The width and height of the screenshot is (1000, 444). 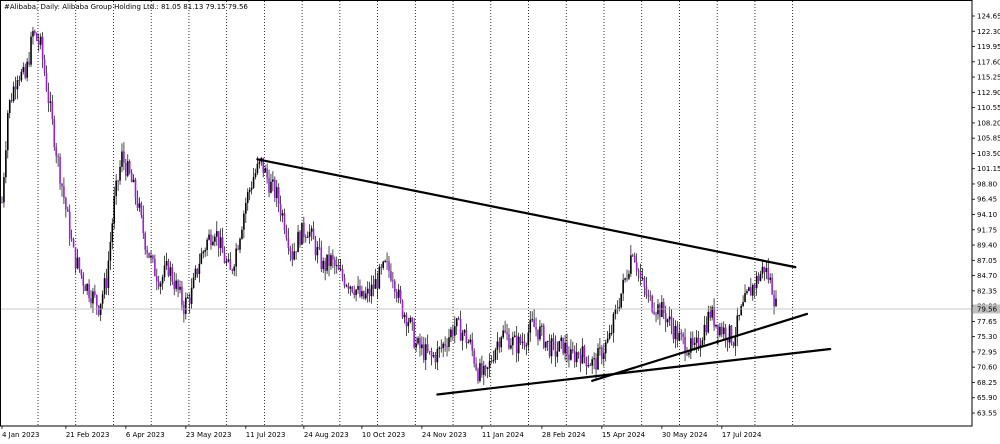 I want to click on x-tick-label: 10 Oct 2023, so click(x=383, y=435).